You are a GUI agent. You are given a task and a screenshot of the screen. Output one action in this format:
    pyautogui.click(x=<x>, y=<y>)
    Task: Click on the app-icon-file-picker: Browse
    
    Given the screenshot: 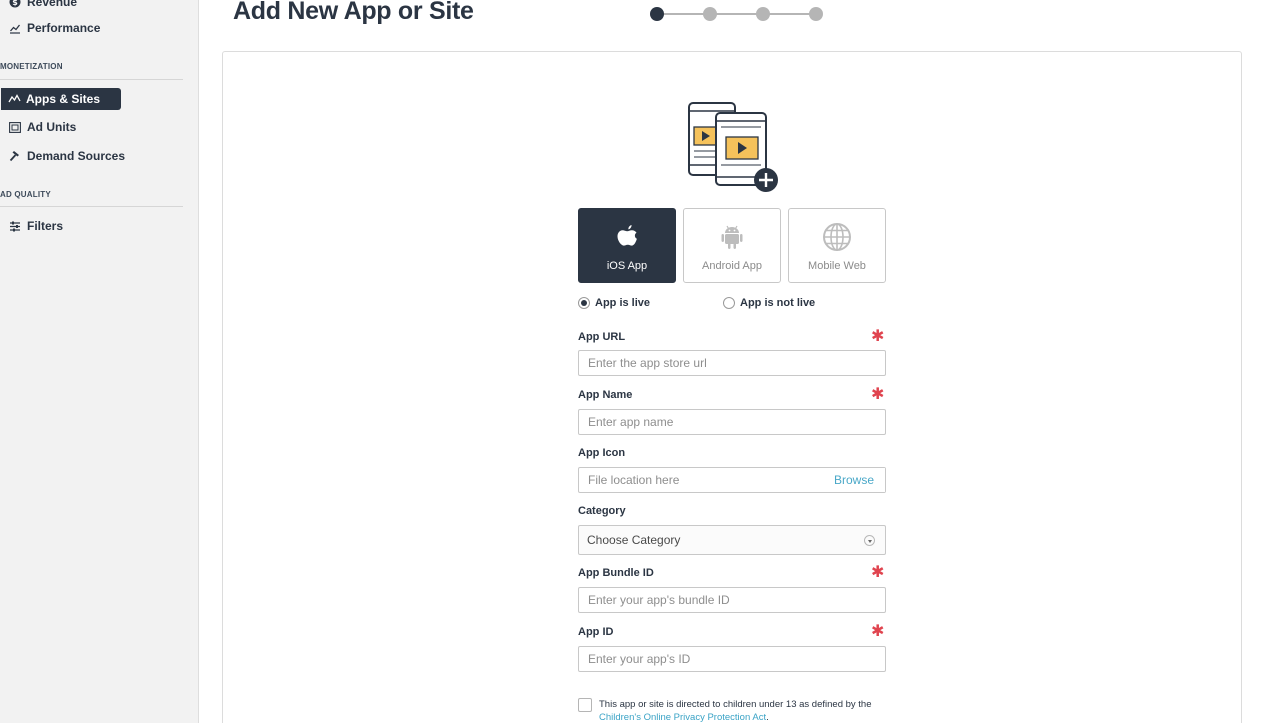 What is the action you would take?
    pyautogui.click(x=732, y=480)
    